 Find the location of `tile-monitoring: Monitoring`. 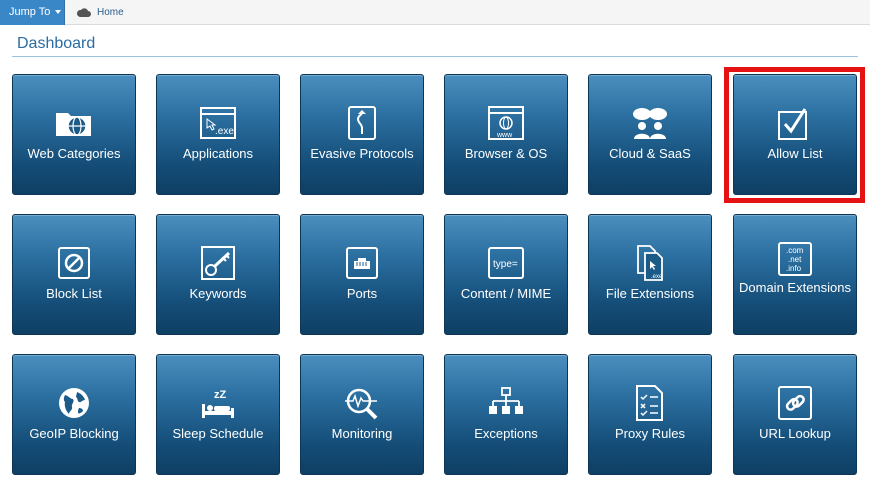

tile-monitoring: Monitoring is located at coordinates (362, 414).